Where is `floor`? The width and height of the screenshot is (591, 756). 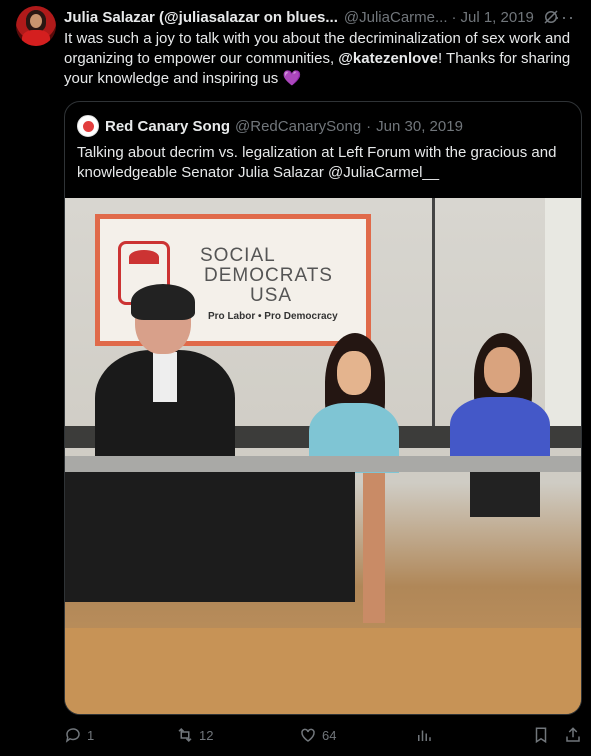 floor is located at coordinates (323, 671).